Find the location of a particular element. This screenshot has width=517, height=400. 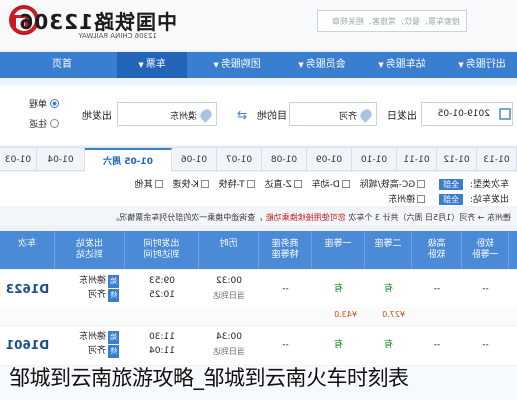

duration: 00:32 is located at coordinates (229, 281).